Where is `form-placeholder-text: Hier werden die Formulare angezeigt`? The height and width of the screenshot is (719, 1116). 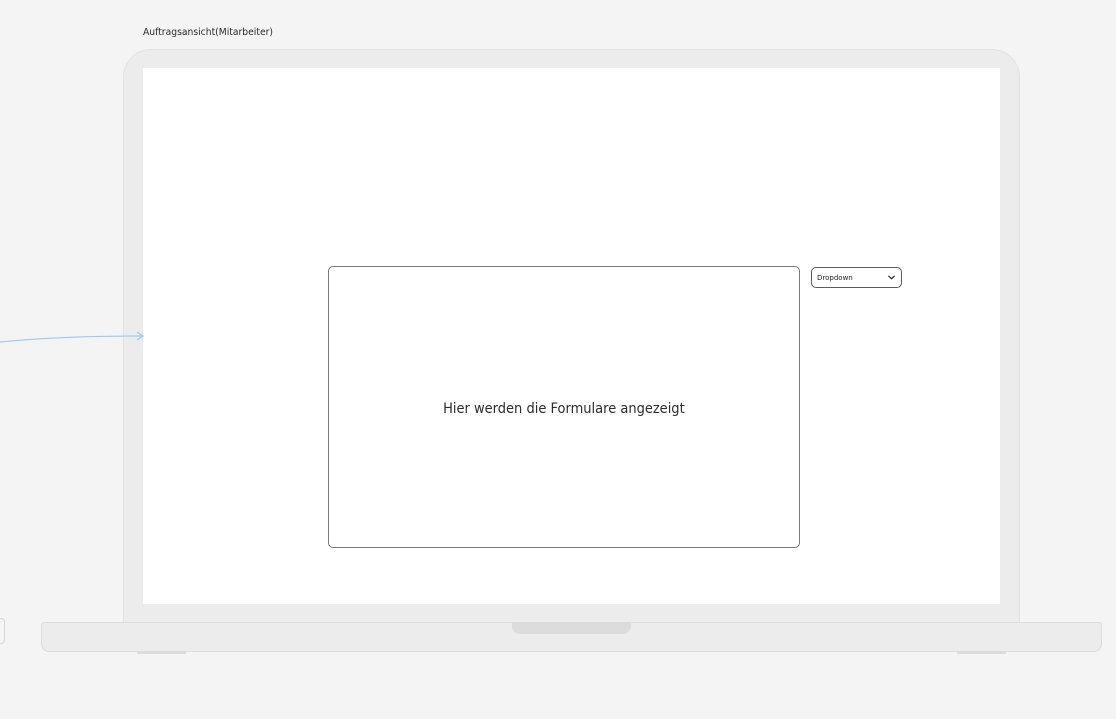 form-placeholder-text: Hier werden die Formulare angezeigt is located at coordinates (564, 409).